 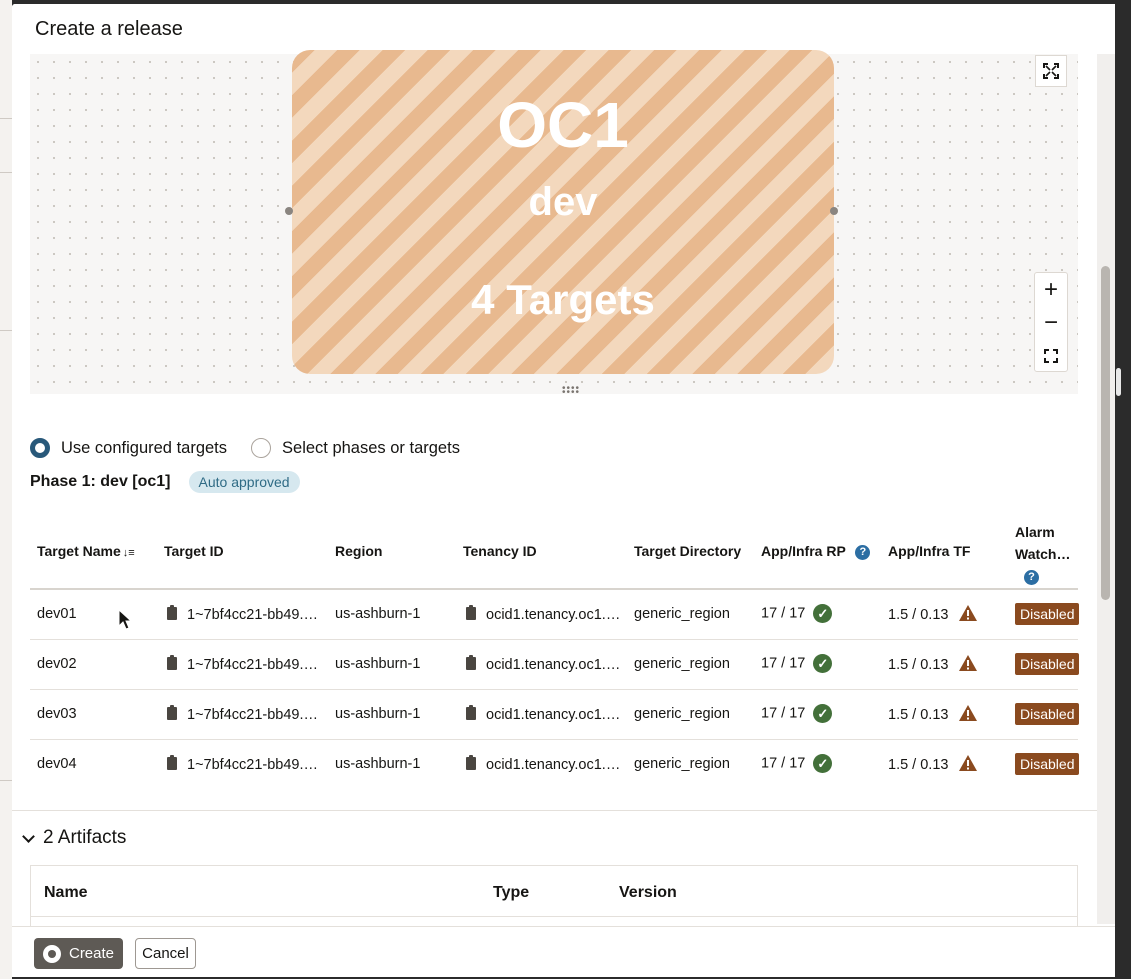 What do you see at coordinates (1105, 433) in the screenshot?
I see `scrollbar-thumb` at bounding box center [1105, 433].